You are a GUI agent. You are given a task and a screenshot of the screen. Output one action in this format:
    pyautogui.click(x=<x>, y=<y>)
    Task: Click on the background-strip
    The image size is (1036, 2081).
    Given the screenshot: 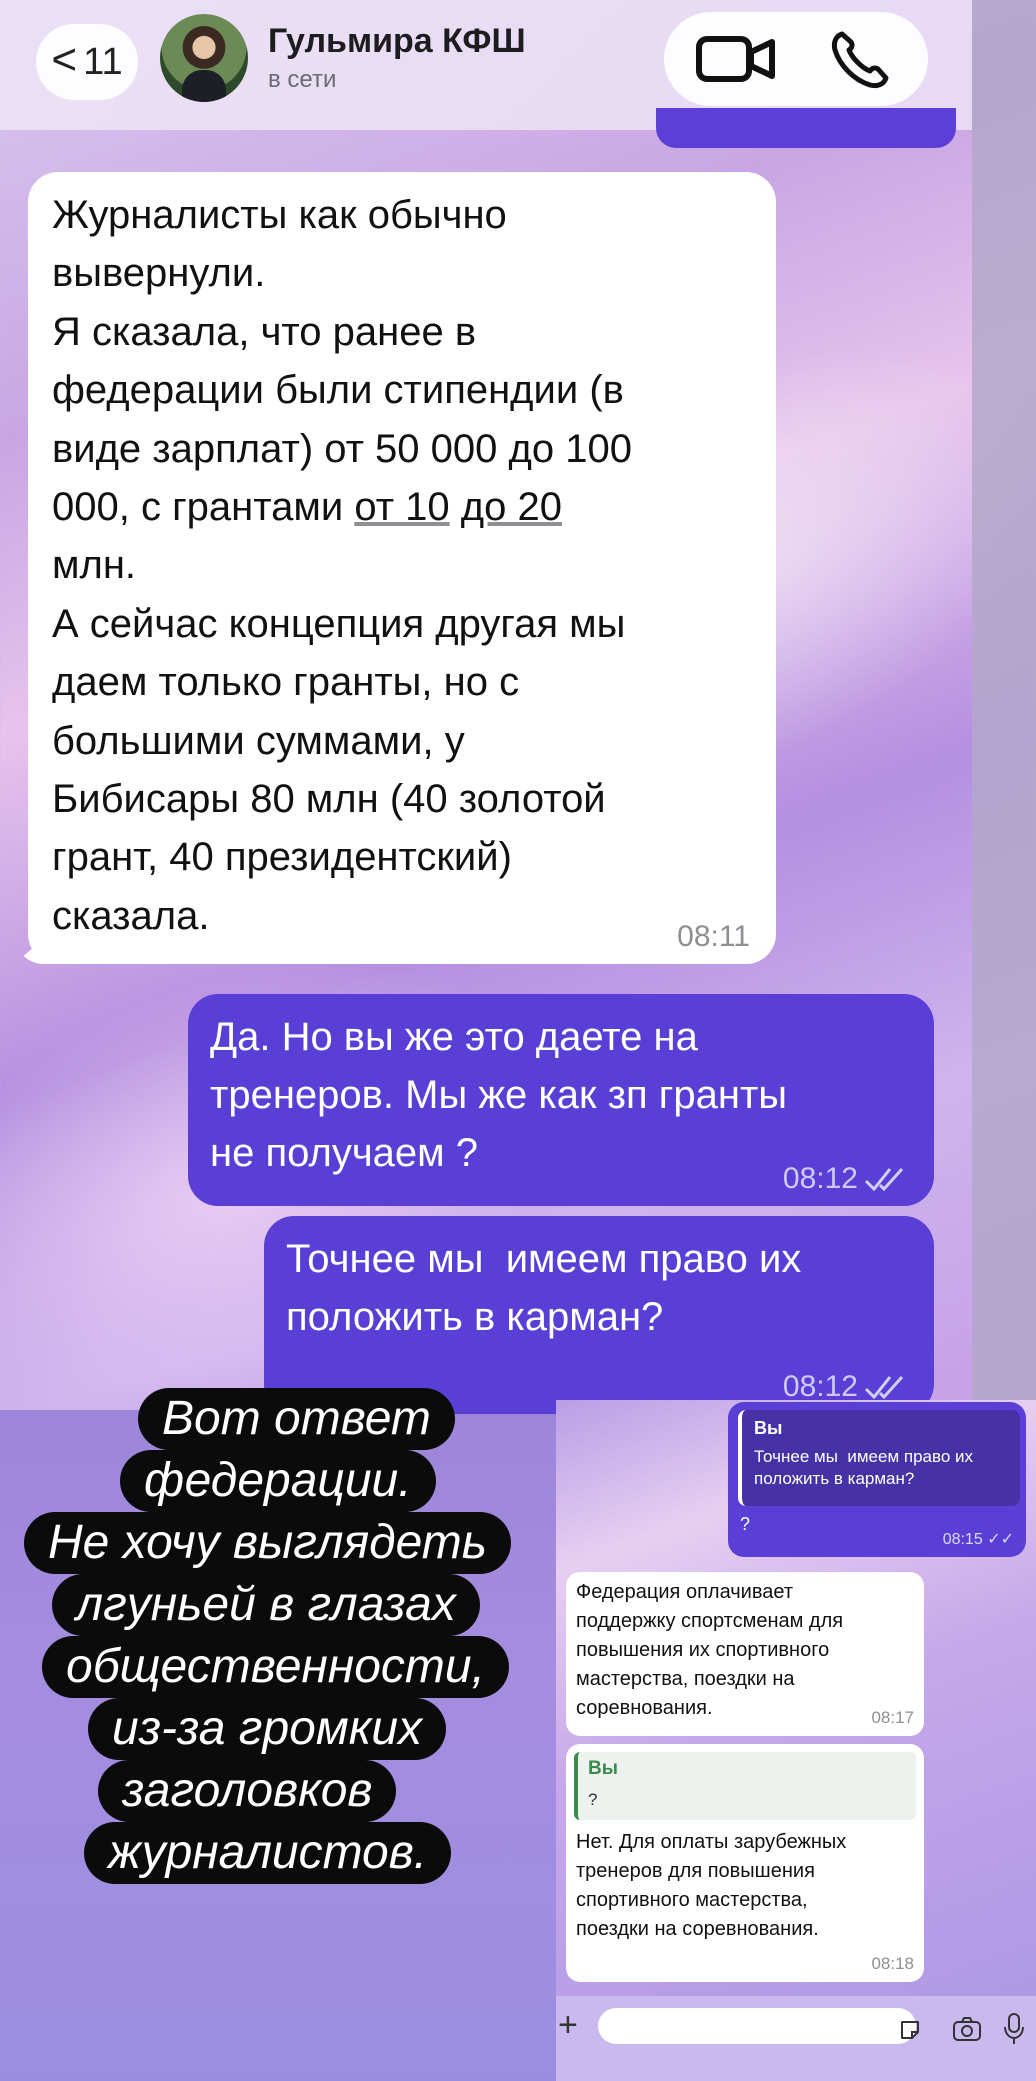 What is the action you would take?
    pyautogui.click(x=1004, y=705)
    